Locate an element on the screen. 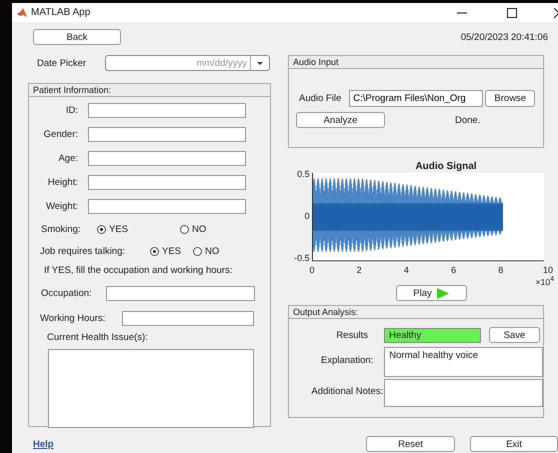 The width and height of the screenshot is (558, 453). occupation-label: Occupation: is located at coordinates (67, 293).